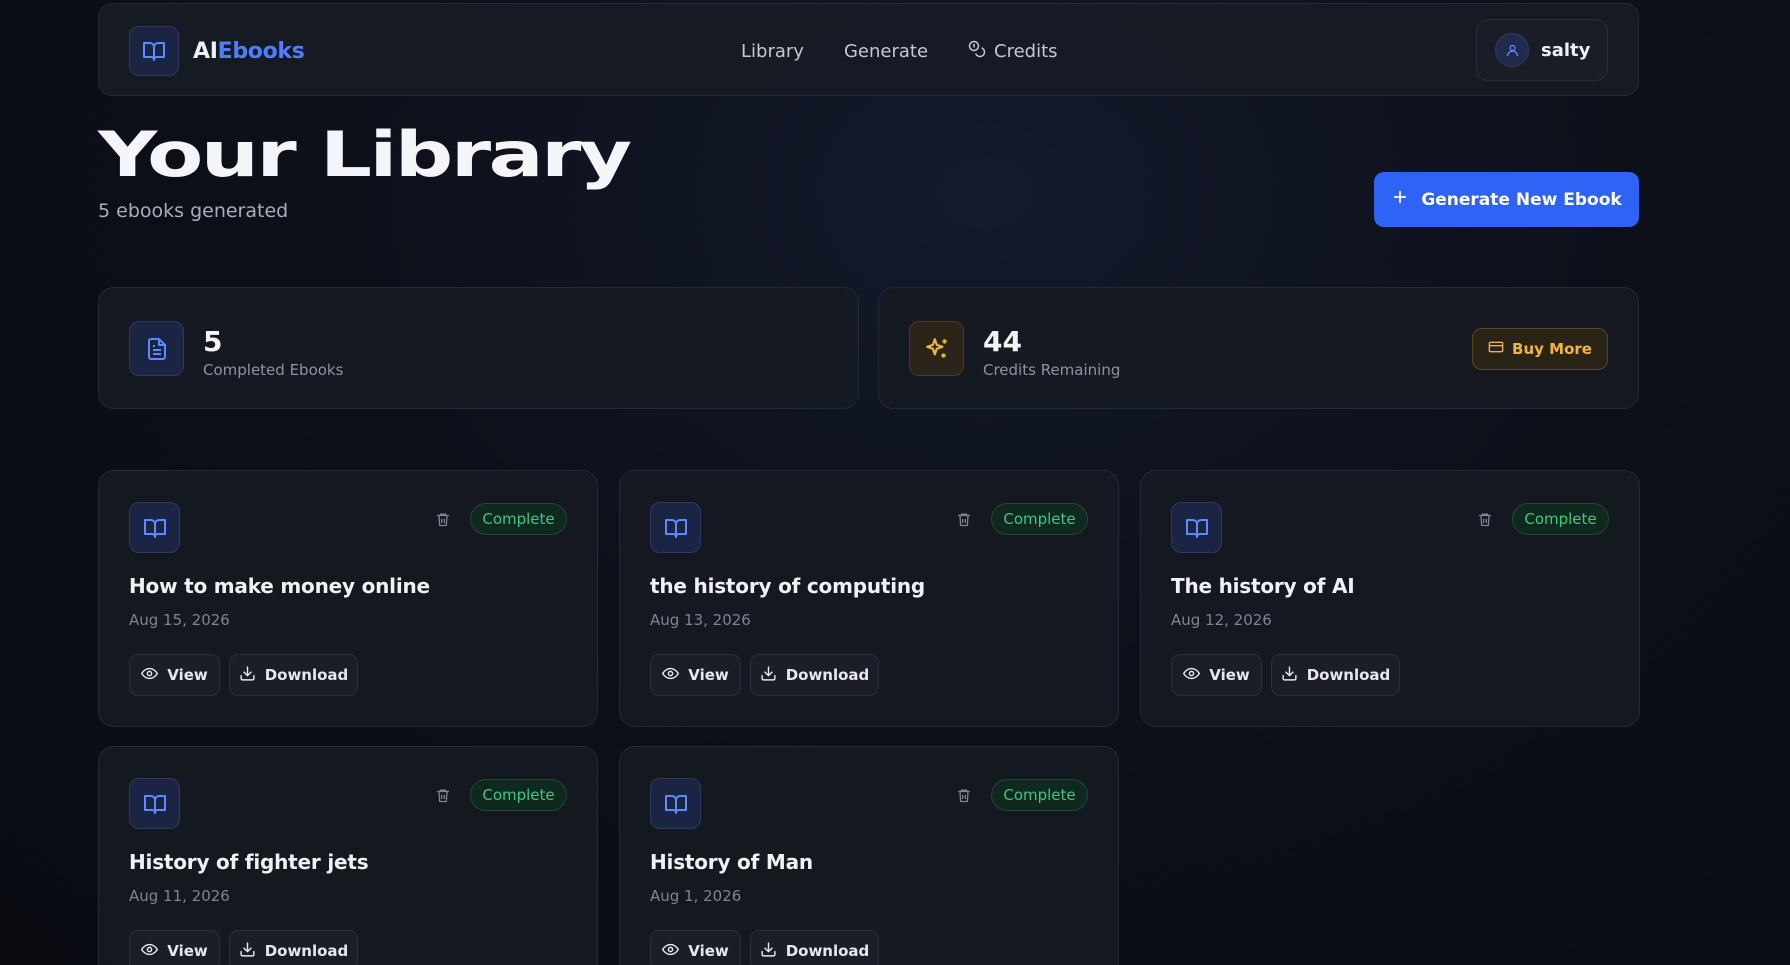 This screenshot has height=965, width=1790. What do you see at coordinates (365, 154) in the screenshot?
I see `page-title: Your Library` at bounding box center [365, 154].